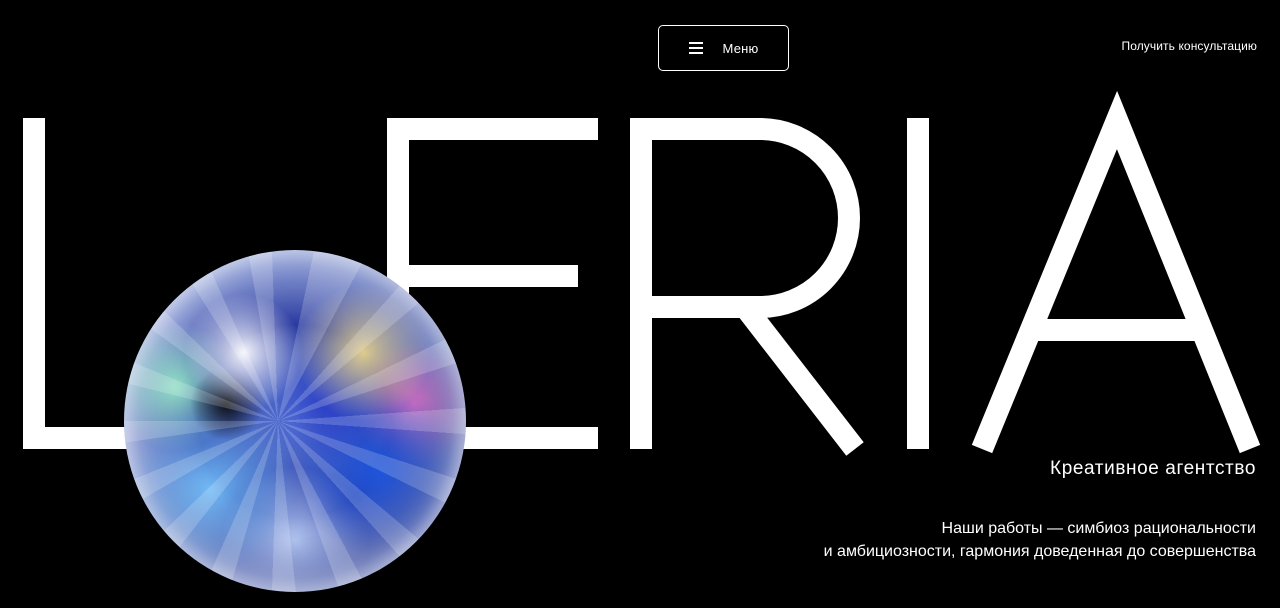 This screenshot has width=1280, height=608. Describe the element at coordinates (695, 48) in the screenshot. I see `hamburger-icon` at that location.